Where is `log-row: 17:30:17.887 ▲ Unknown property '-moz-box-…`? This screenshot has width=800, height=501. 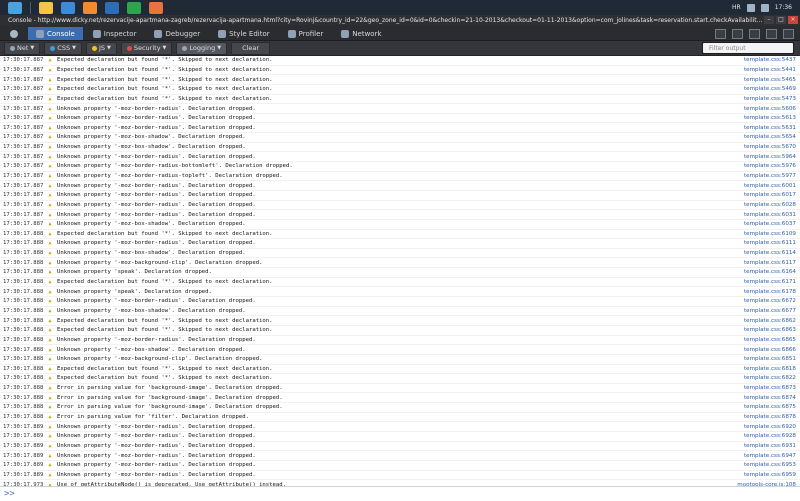
log-row: 17:30:17.887 ▲ Unknown property '-moz-box-… is located at coordinates (400, 225).